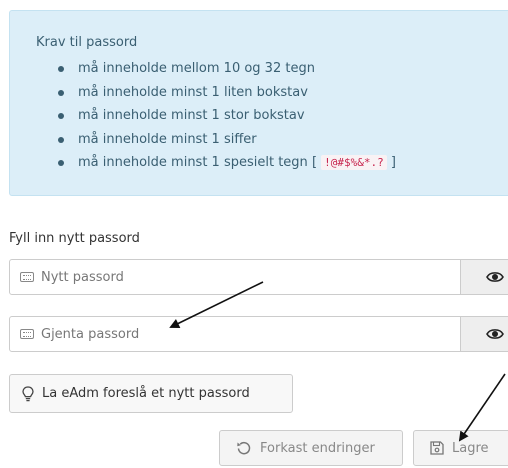 The width and height of the screenshot is (508, 468). Describe the element at coordinates (484, 334) in the screenshot. I see `show-repeat-password-toggle` at that location.